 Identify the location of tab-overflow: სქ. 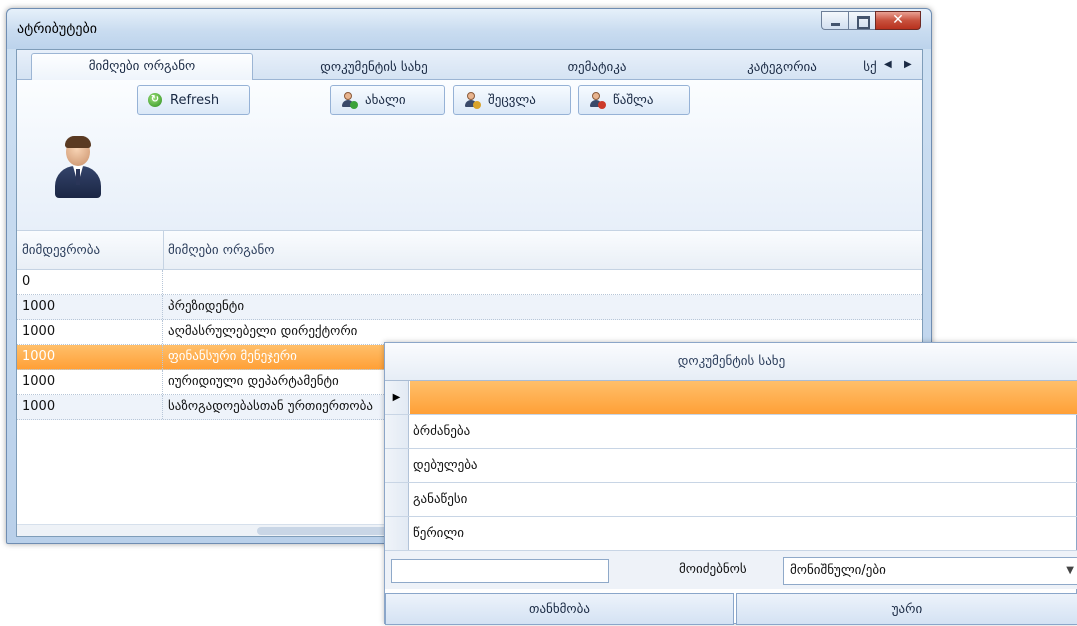
(870, 67).